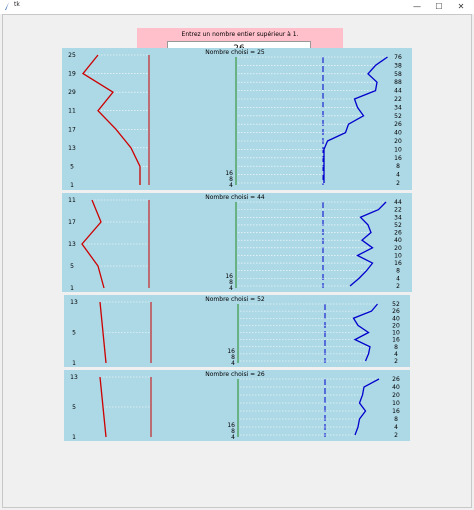 The image size is (474, 510). What do you see at coordinates (237, 7) in the screenshot?
I see `title-bar: tk — ☐ ✕` at bounding box center [237, 7].